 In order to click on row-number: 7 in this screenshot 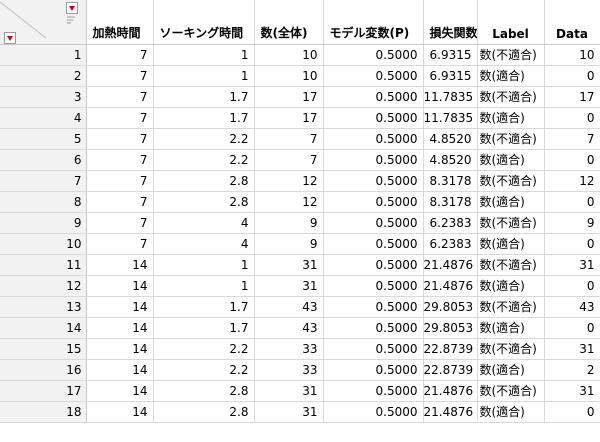, I will do `click(43, 181)`.